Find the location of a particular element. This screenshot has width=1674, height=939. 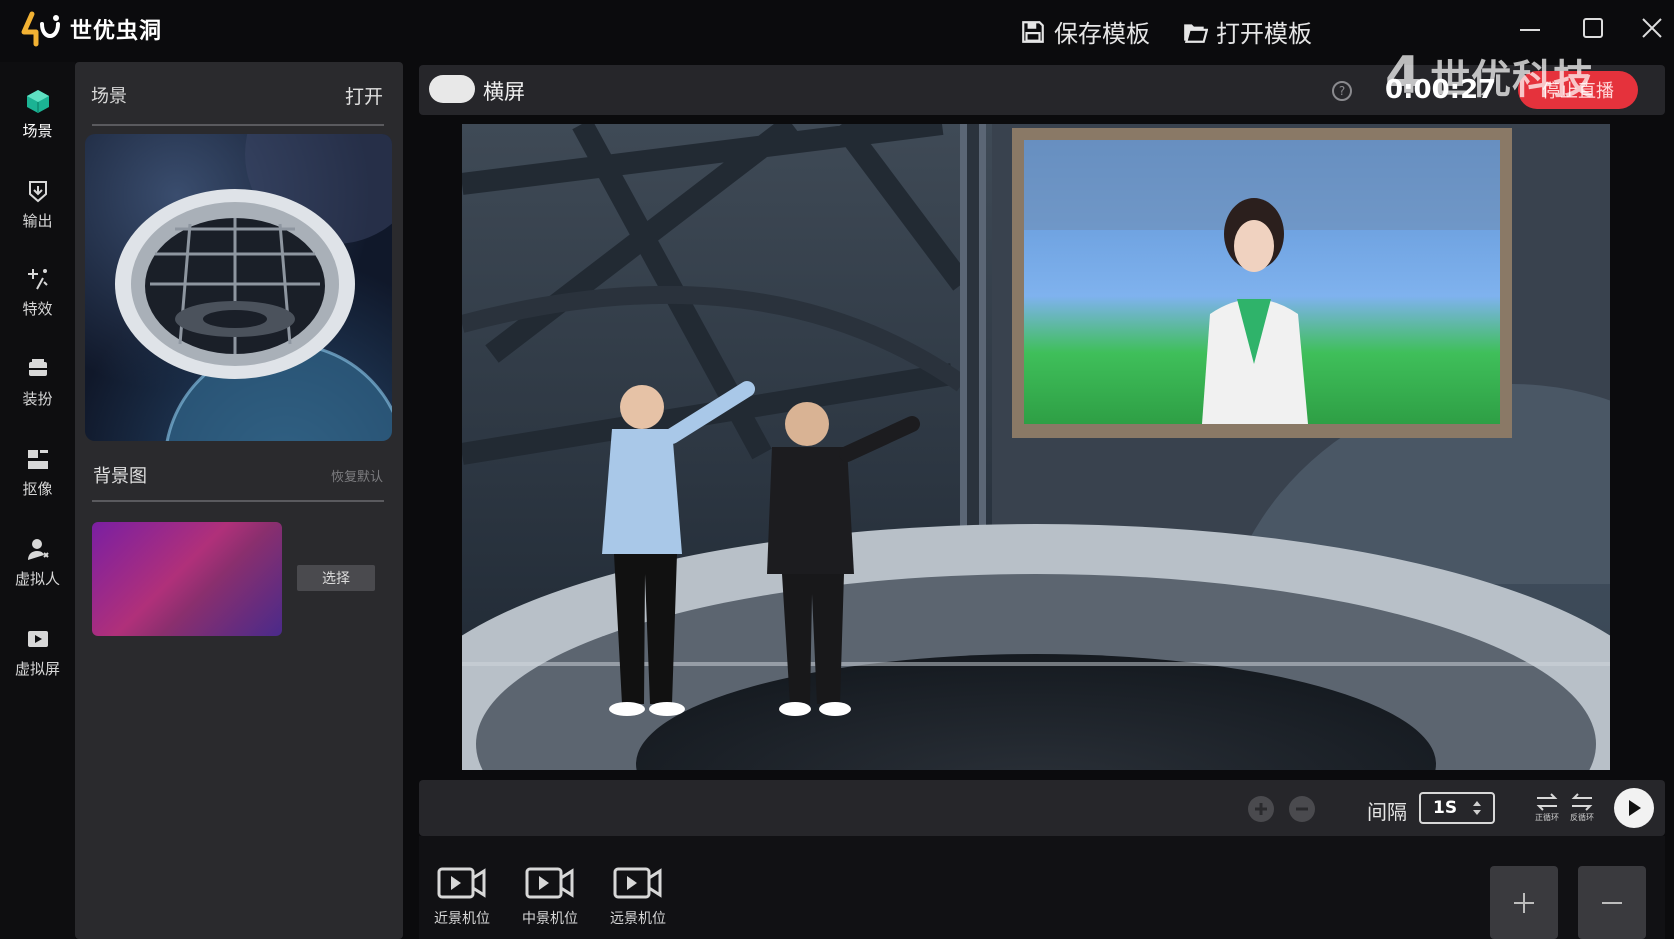

reverse-loop-label: 反循环 is located at coordinates (1582, 817).